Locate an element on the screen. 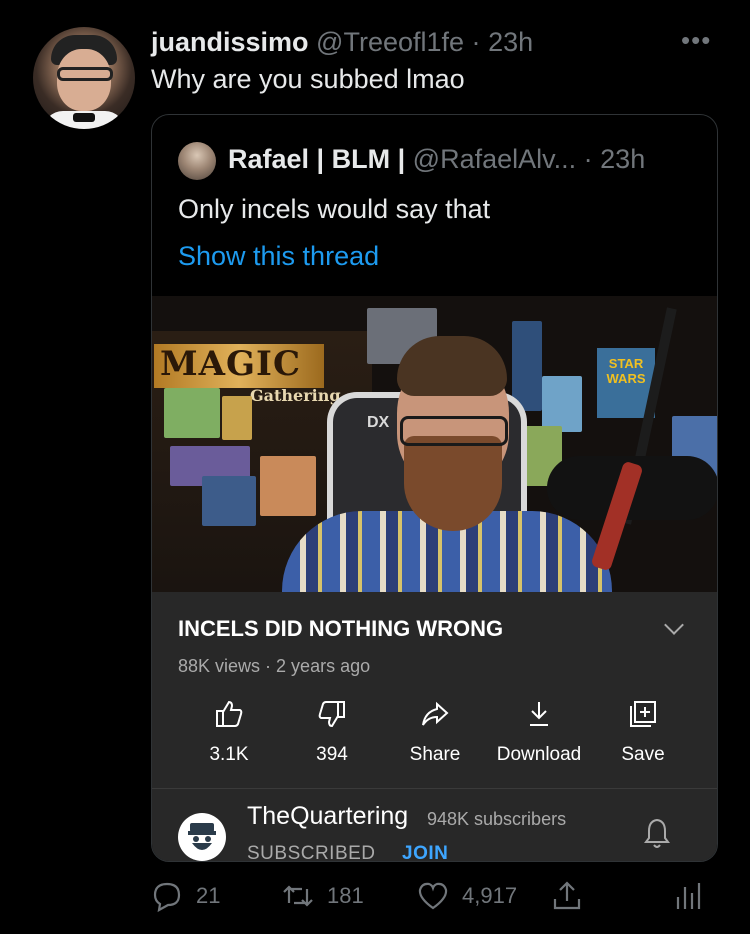  person-beard is located at coordinates (453, 483).